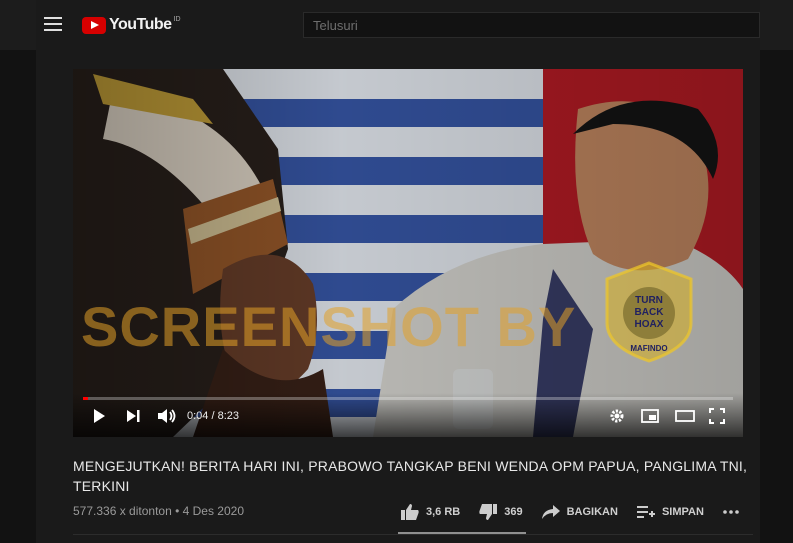 This screenshot has width=793, height=543. Describe the element at coordinates (158, 511) in the screenshot. I see `view-count-date: 577.336 x ditonton • 4 Des 2020` at that location.